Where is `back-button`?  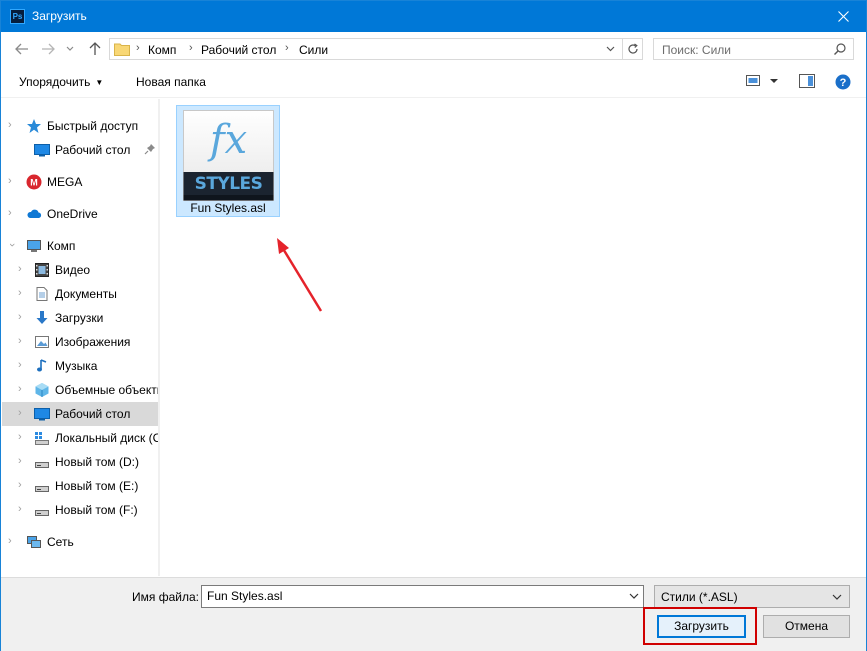
back-button is located at coordinates (22, 49).